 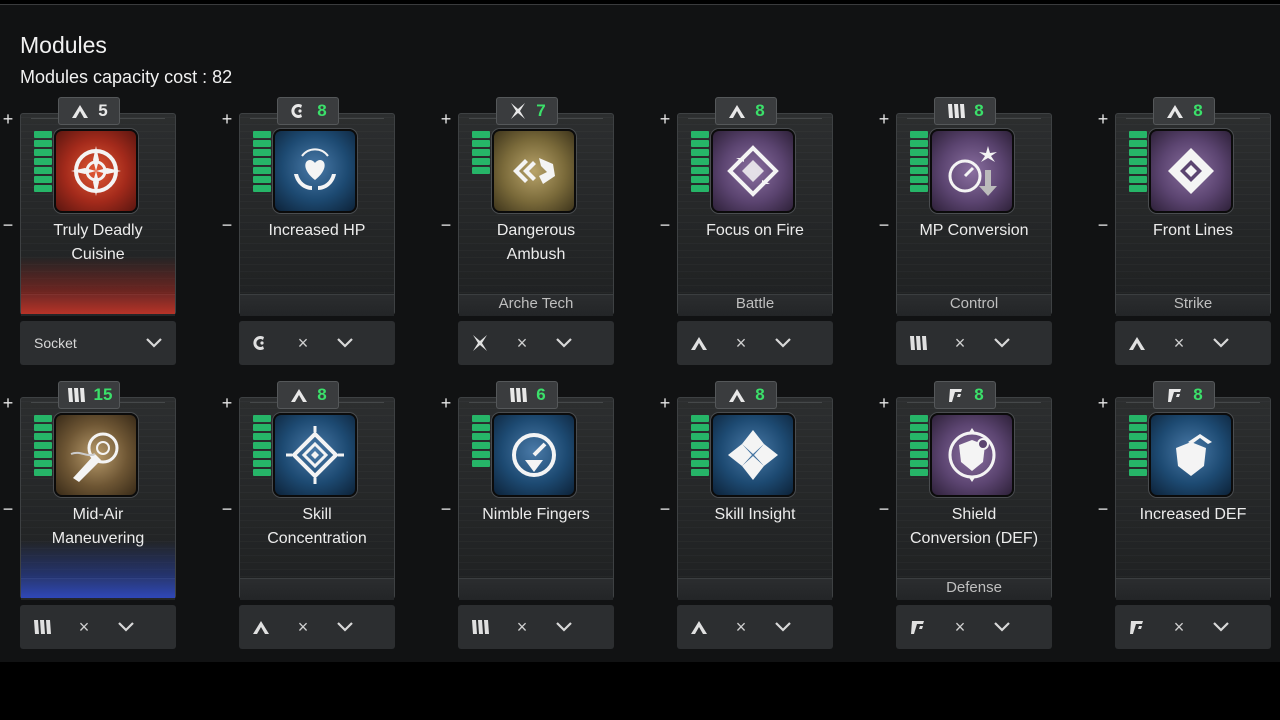 I want to click on shield-cycle-icon, so click(x=972, y=455).